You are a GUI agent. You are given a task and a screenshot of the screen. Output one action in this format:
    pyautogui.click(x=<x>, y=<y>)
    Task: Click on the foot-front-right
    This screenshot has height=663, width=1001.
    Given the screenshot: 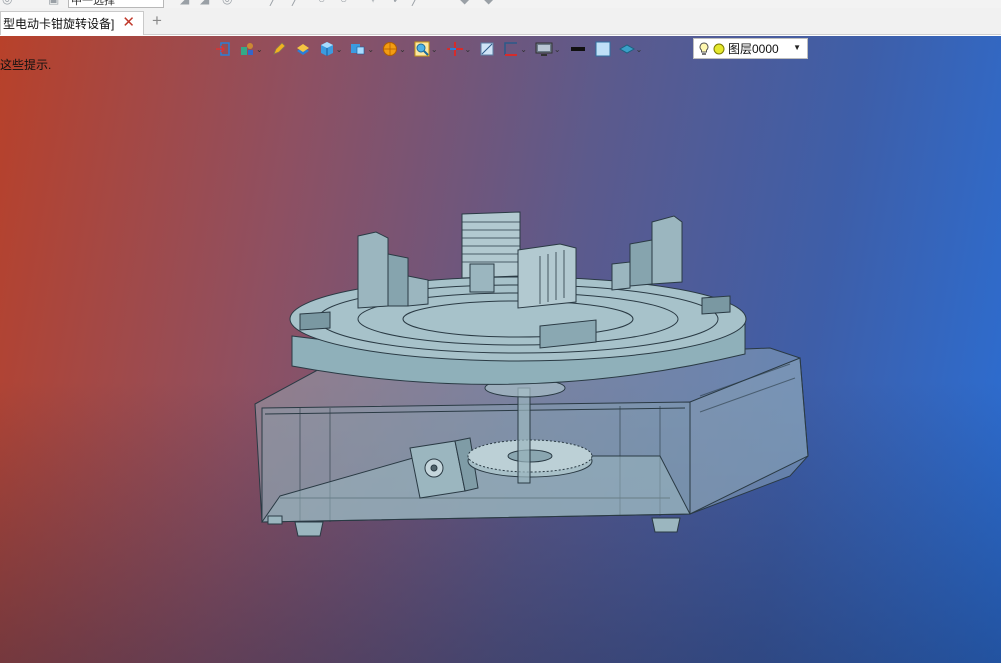 What is the action you would take?
    pyautogui.click(x=666, y=525)
    